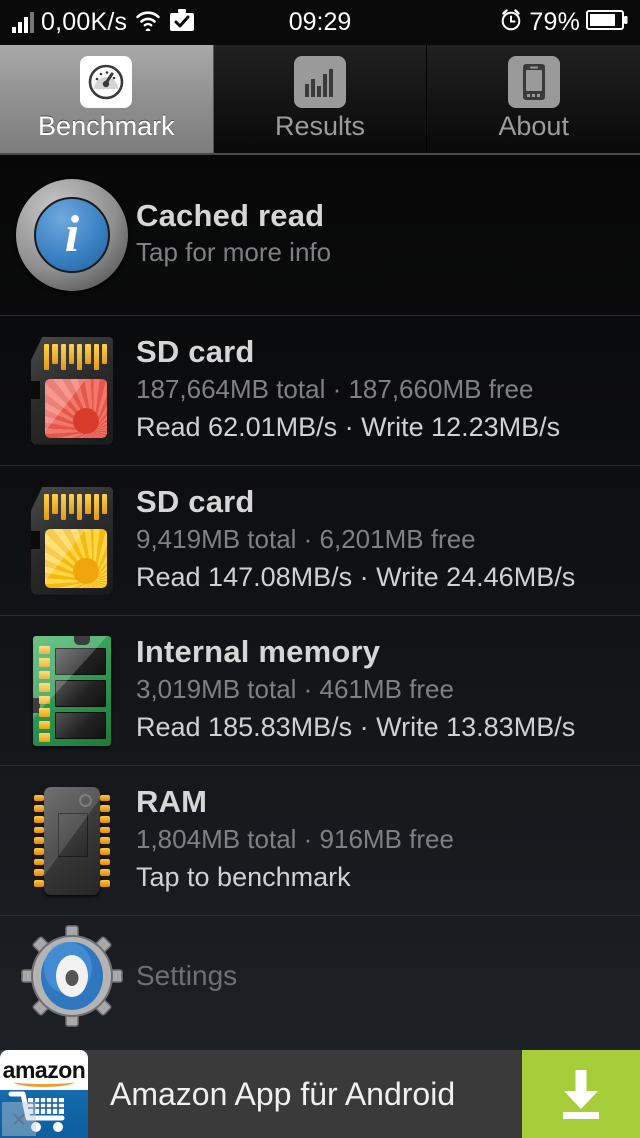  I want to click on phone-icon, so click(533, 82).